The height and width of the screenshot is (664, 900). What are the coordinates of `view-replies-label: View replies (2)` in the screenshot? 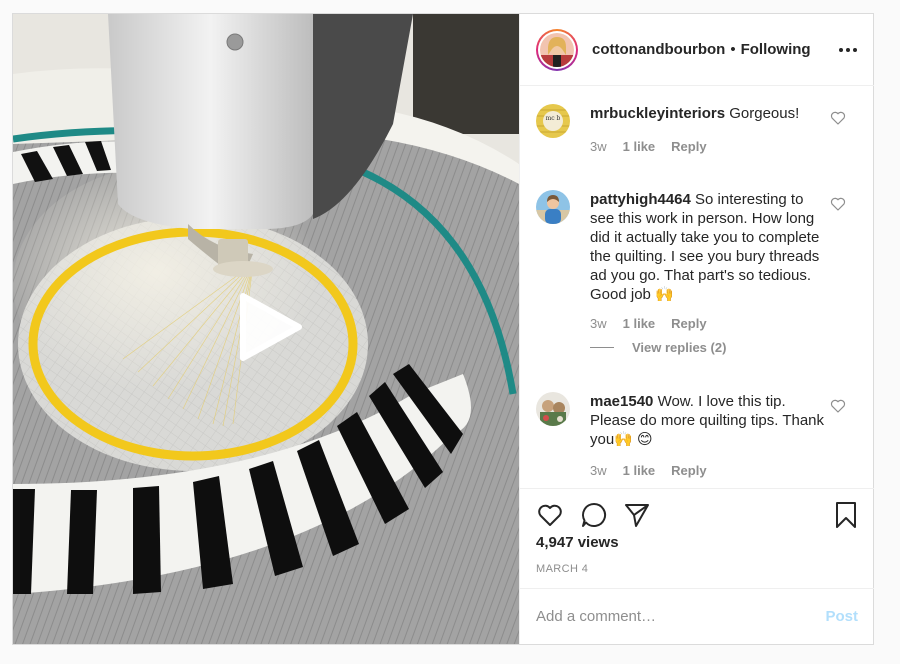 It's located at (679, 347).